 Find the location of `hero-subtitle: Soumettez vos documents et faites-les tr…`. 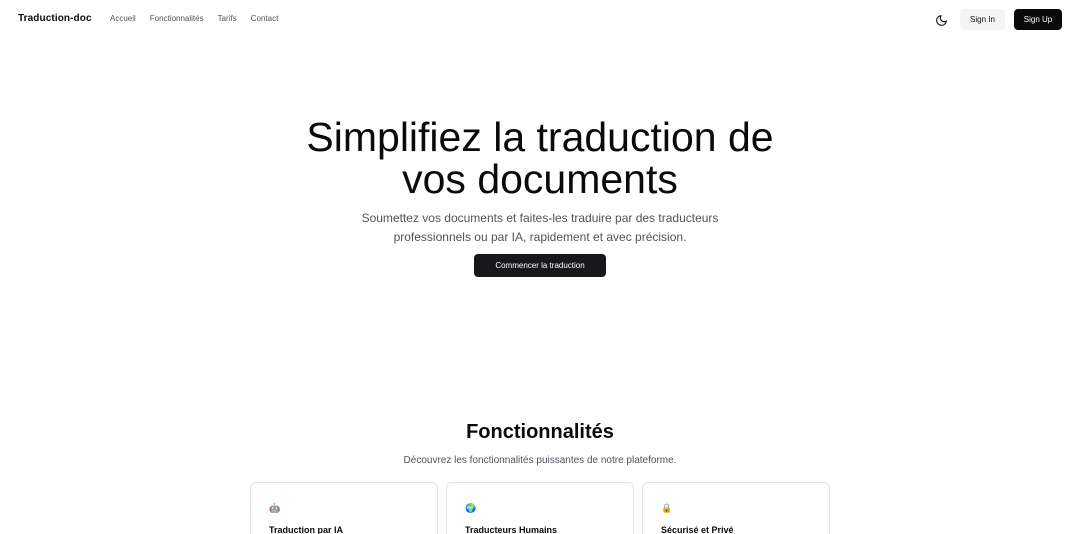

hero-subtitle: Soumettez vos documents et faites-les tr… is located at coordinates (540, 228).